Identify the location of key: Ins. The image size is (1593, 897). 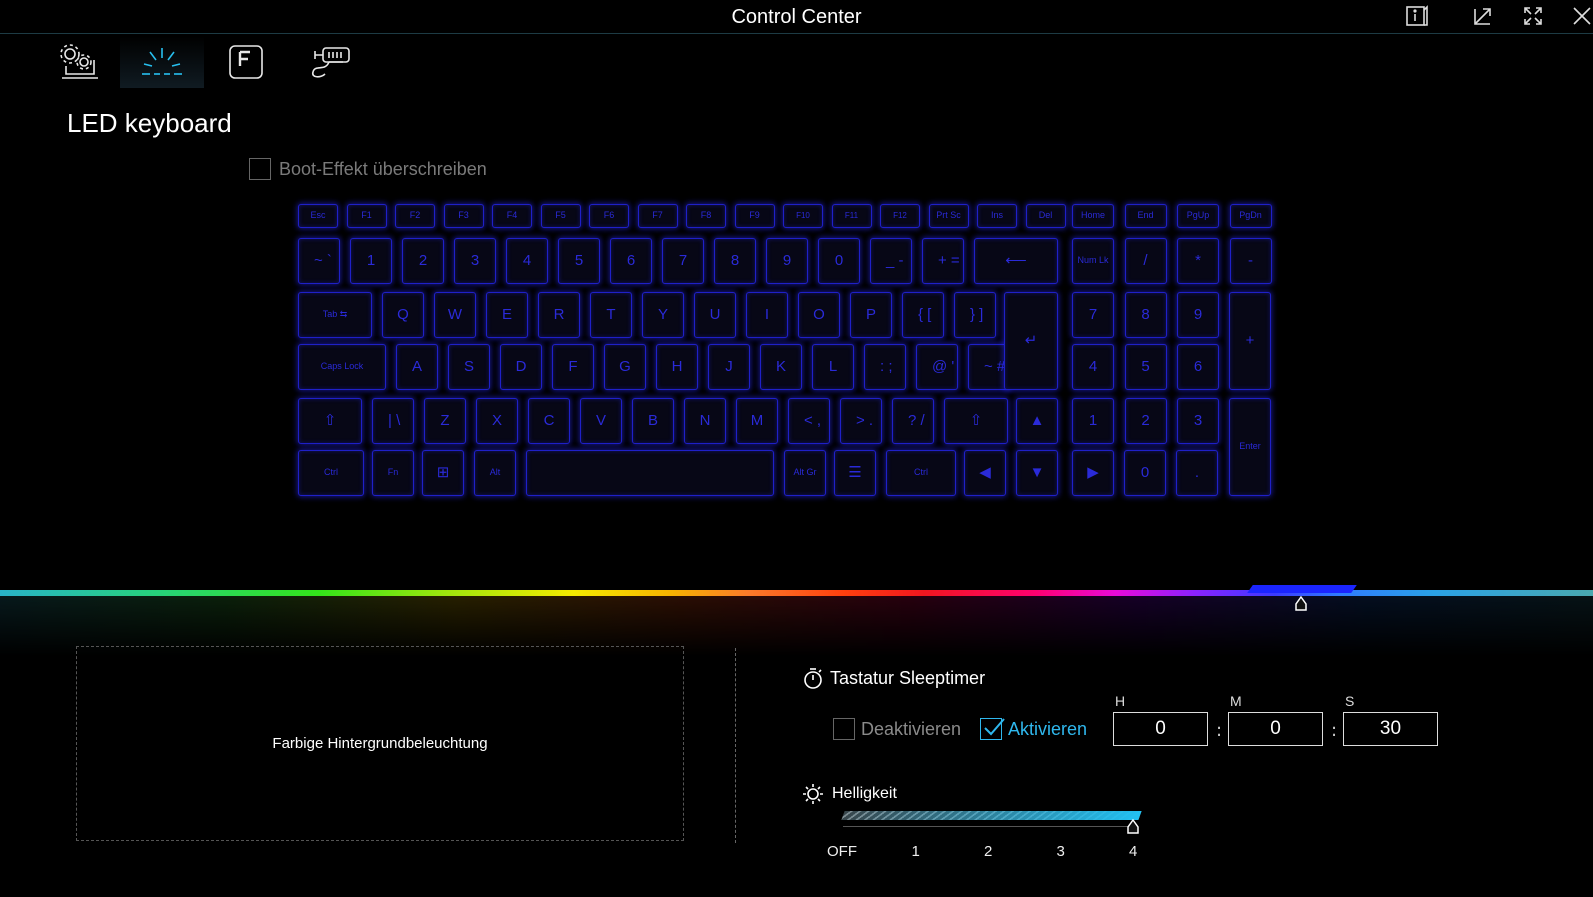
(997, 216).